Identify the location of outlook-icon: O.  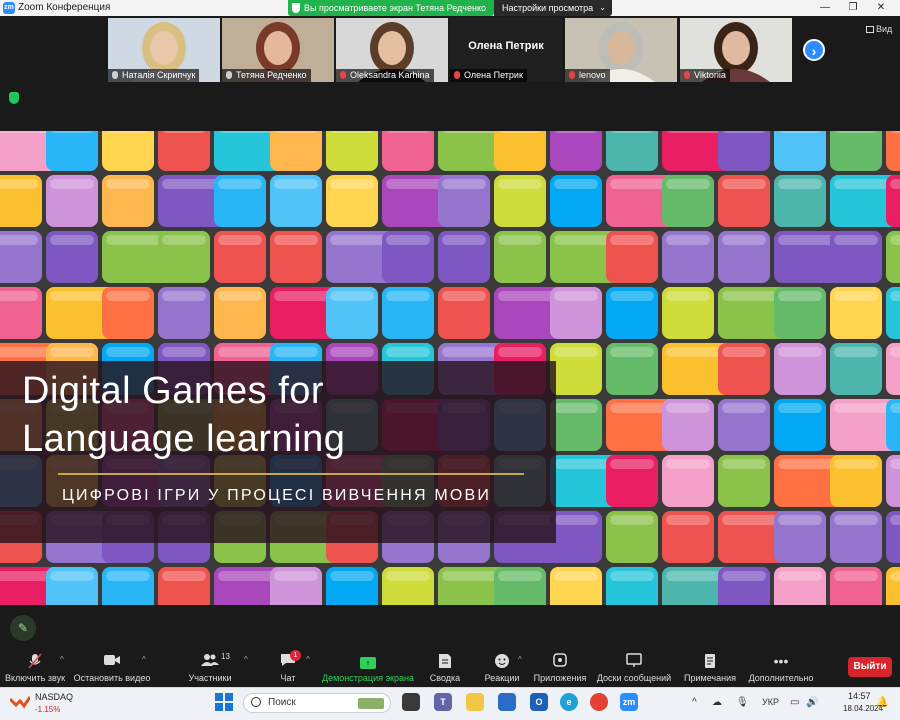
(539, 702).